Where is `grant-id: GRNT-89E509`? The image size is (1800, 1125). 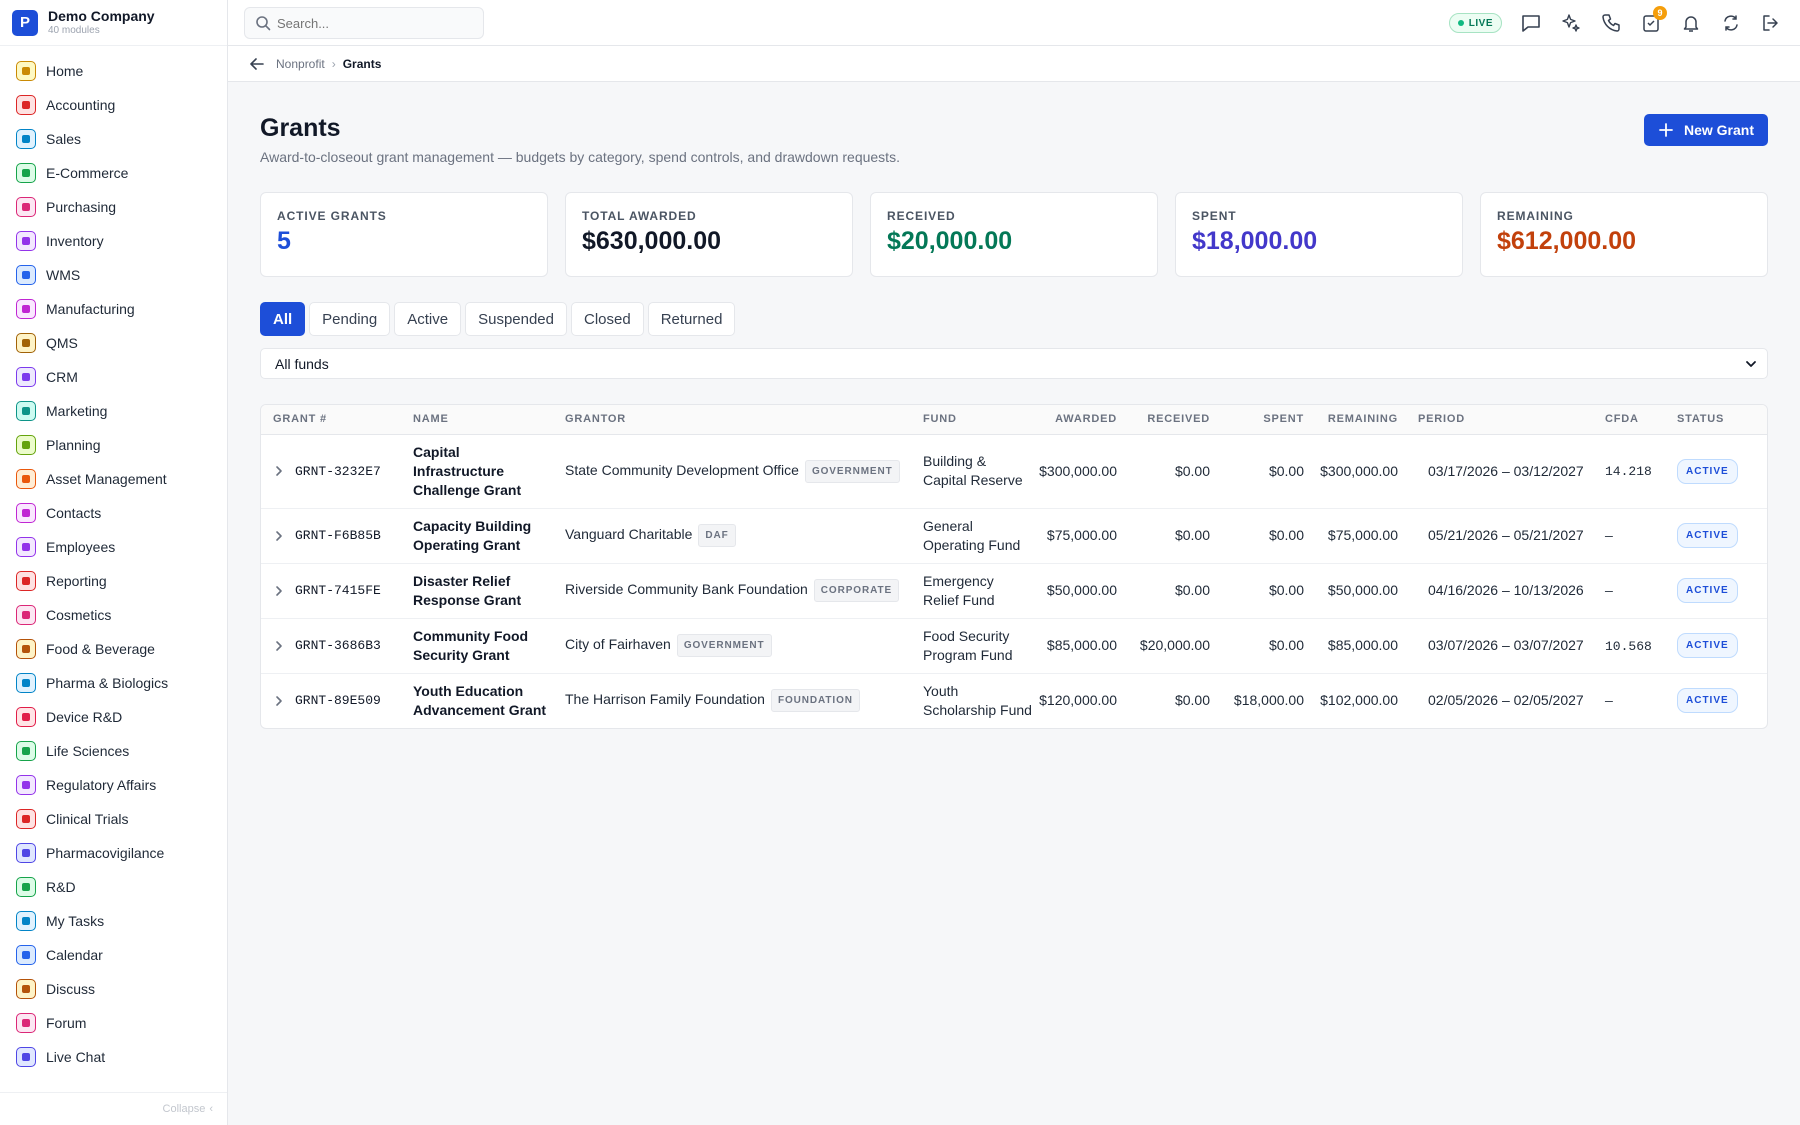 grant-id: GRNT-89E509 is located at coordinates (338, 700).